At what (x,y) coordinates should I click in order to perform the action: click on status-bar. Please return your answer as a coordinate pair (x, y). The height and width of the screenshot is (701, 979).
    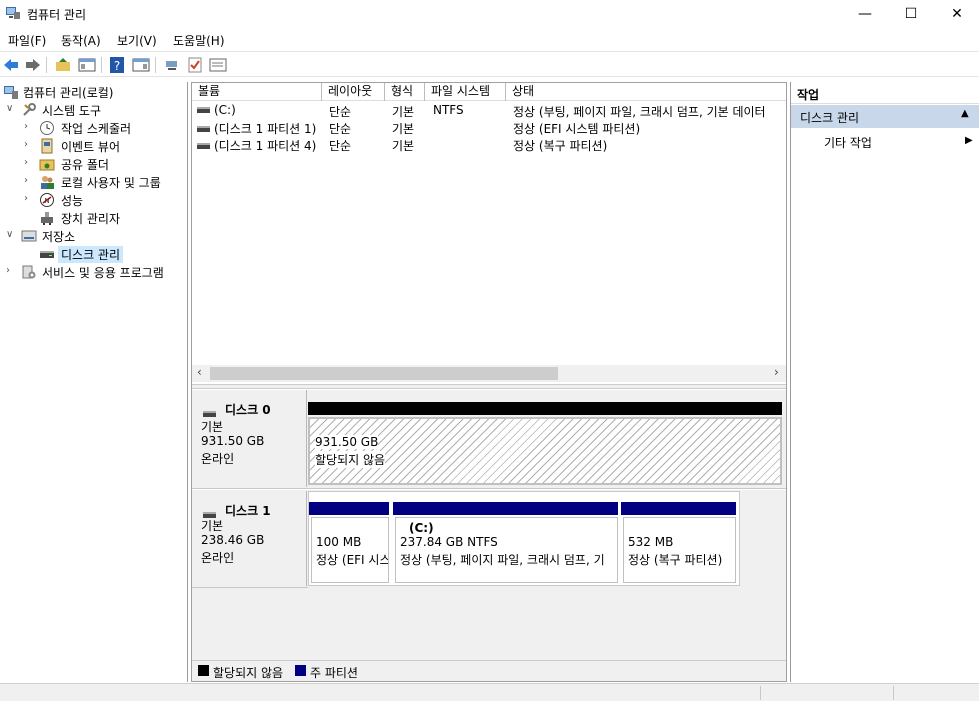
    Looking at the image, I should click on (489, 692).